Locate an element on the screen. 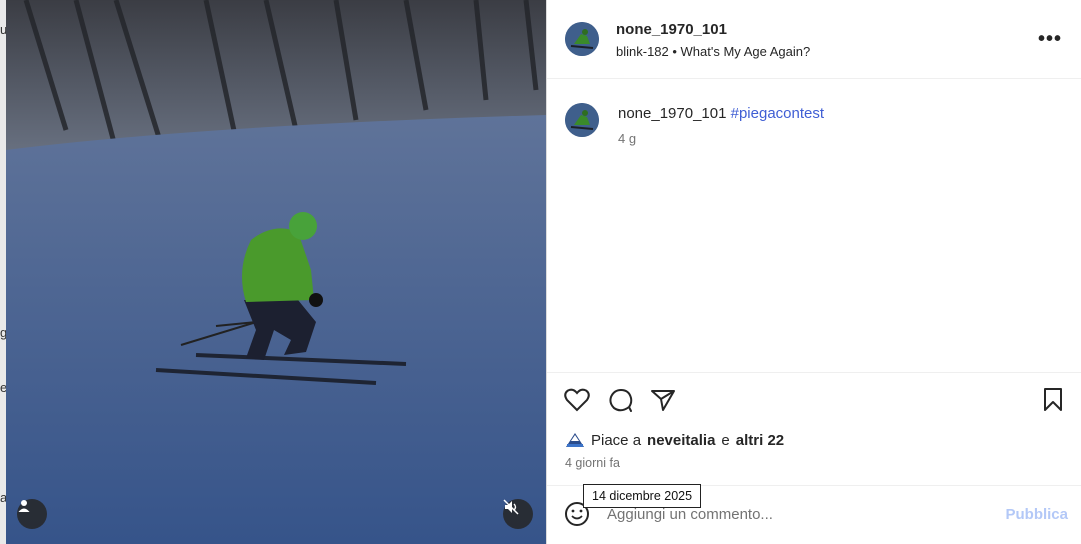 The width and height of the screenshot is (1081, 544). more-options-button: ••• is located at coordinates (1050, 39).